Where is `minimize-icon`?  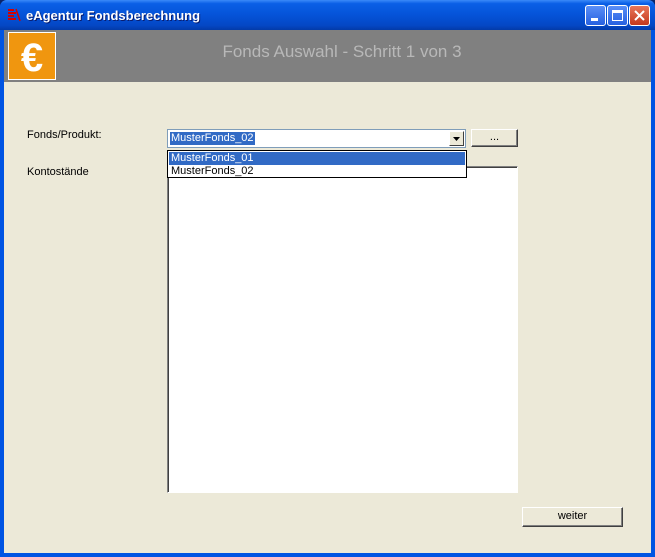 minimize-icon is located at coordinates (594, 19).